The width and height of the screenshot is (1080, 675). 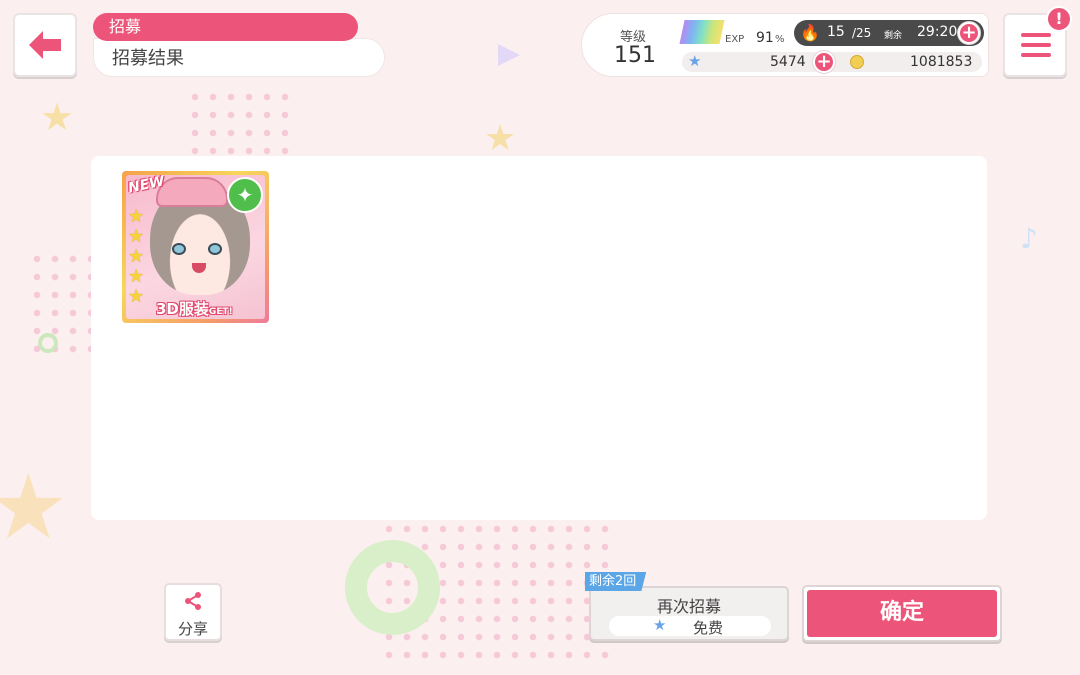 I want to click on recruit-again-label: 再次招募, so click(x=688, y=606).